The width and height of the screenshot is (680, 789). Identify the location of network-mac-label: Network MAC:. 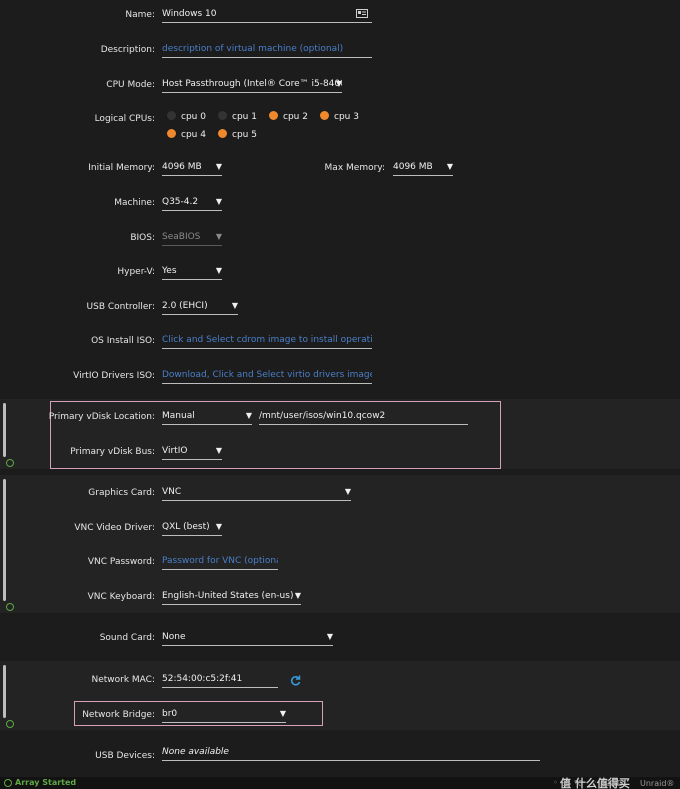
(123, 680).